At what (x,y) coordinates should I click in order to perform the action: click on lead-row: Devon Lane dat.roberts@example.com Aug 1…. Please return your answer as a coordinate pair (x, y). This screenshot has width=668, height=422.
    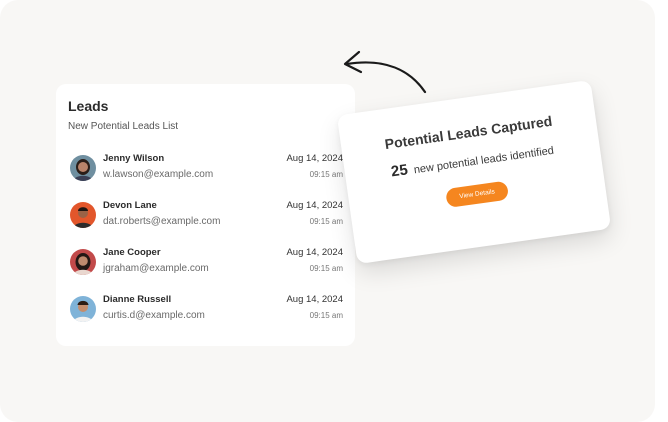
    Looking at the image, I should click on (205, 220).